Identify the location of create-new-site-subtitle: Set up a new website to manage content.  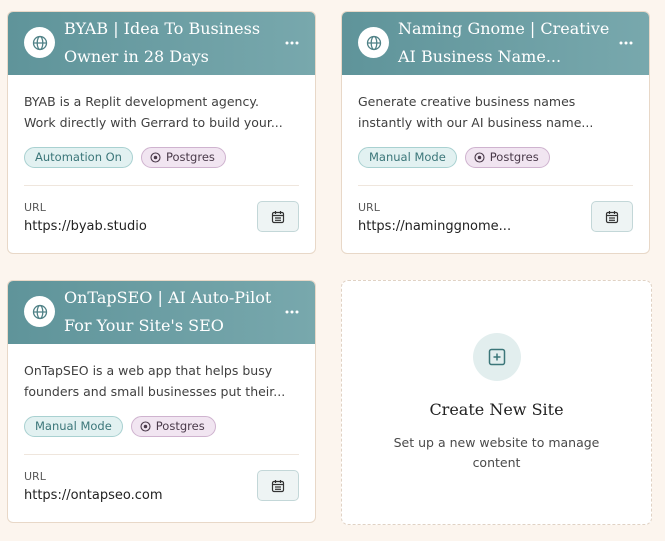
(496, 452).